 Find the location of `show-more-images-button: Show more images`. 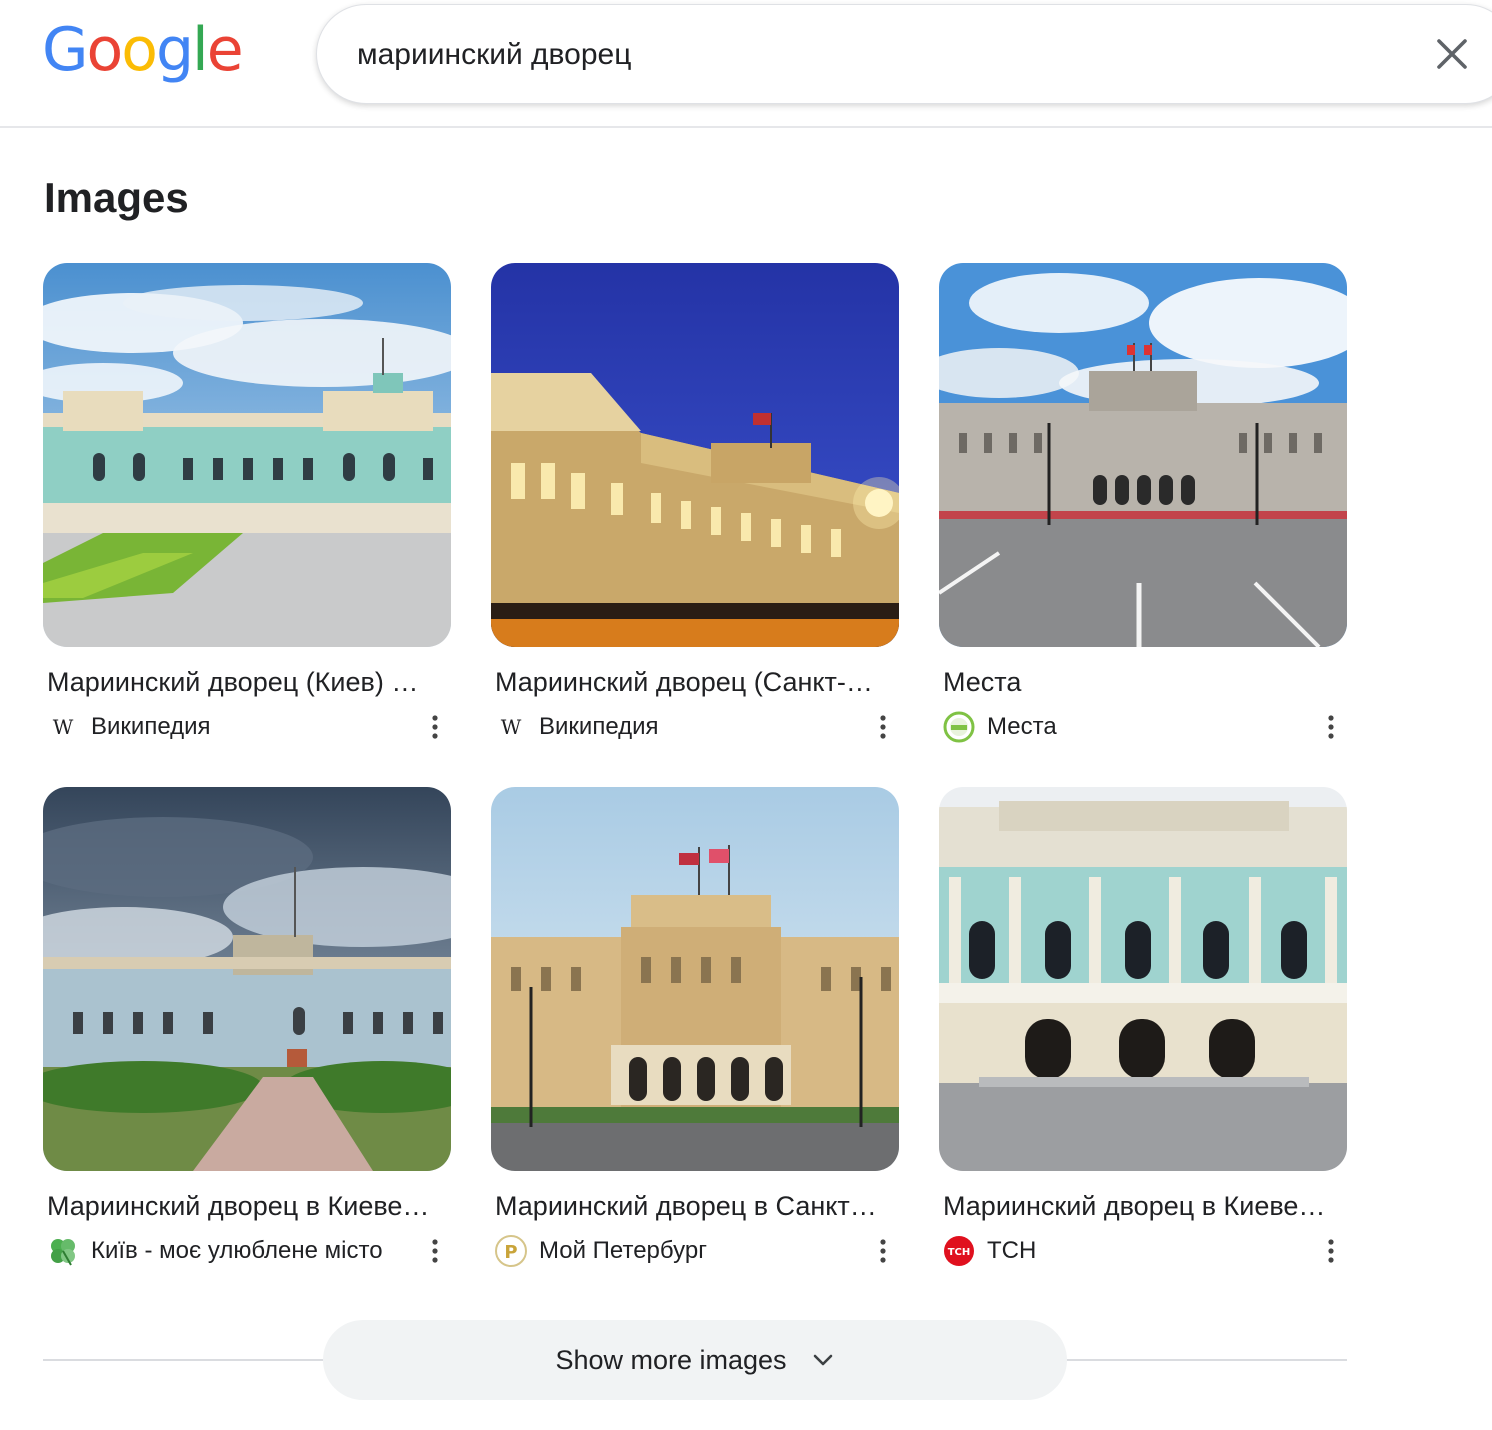

show-more-images-button: Show more images is located at coordinates (695, 1360).